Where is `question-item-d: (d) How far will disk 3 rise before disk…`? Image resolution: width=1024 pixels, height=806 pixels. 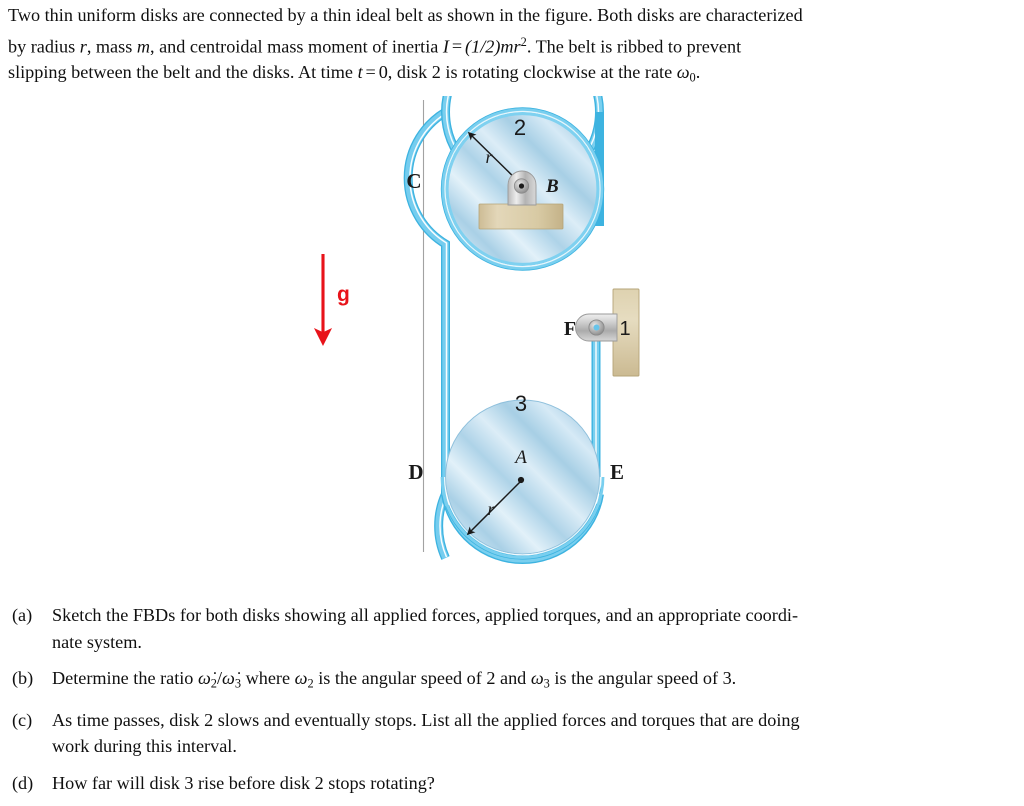
question-item-d: (d) How far will disk 3 rise before disk… is located at coordinates (512, 783).